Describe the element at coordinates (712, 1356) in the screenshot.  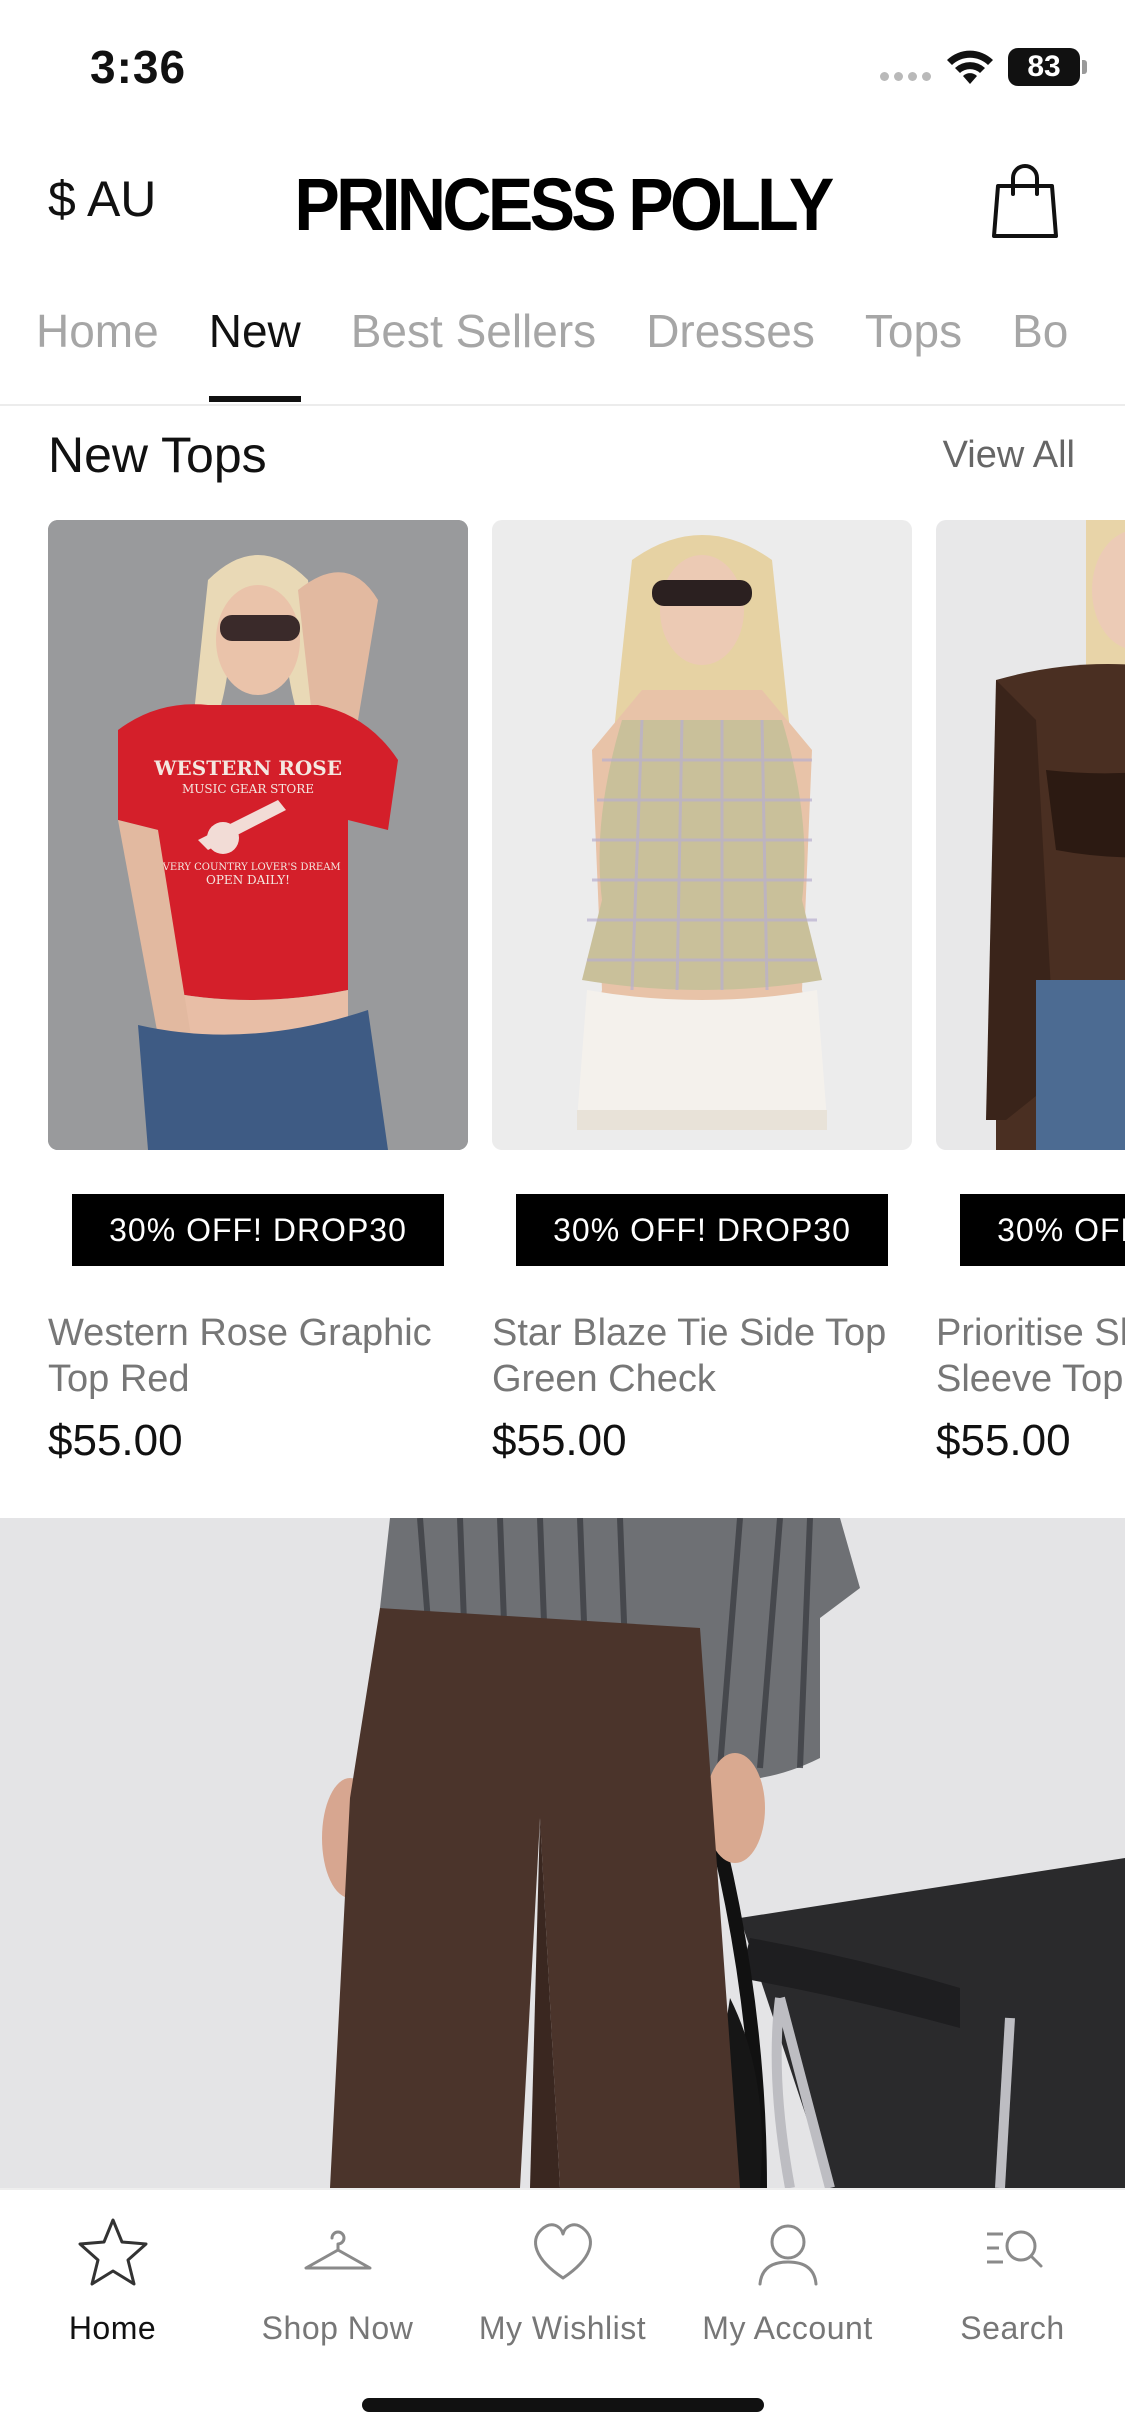
I see `product-name: Star Blaze Tie Side Top Green Check` at that location.